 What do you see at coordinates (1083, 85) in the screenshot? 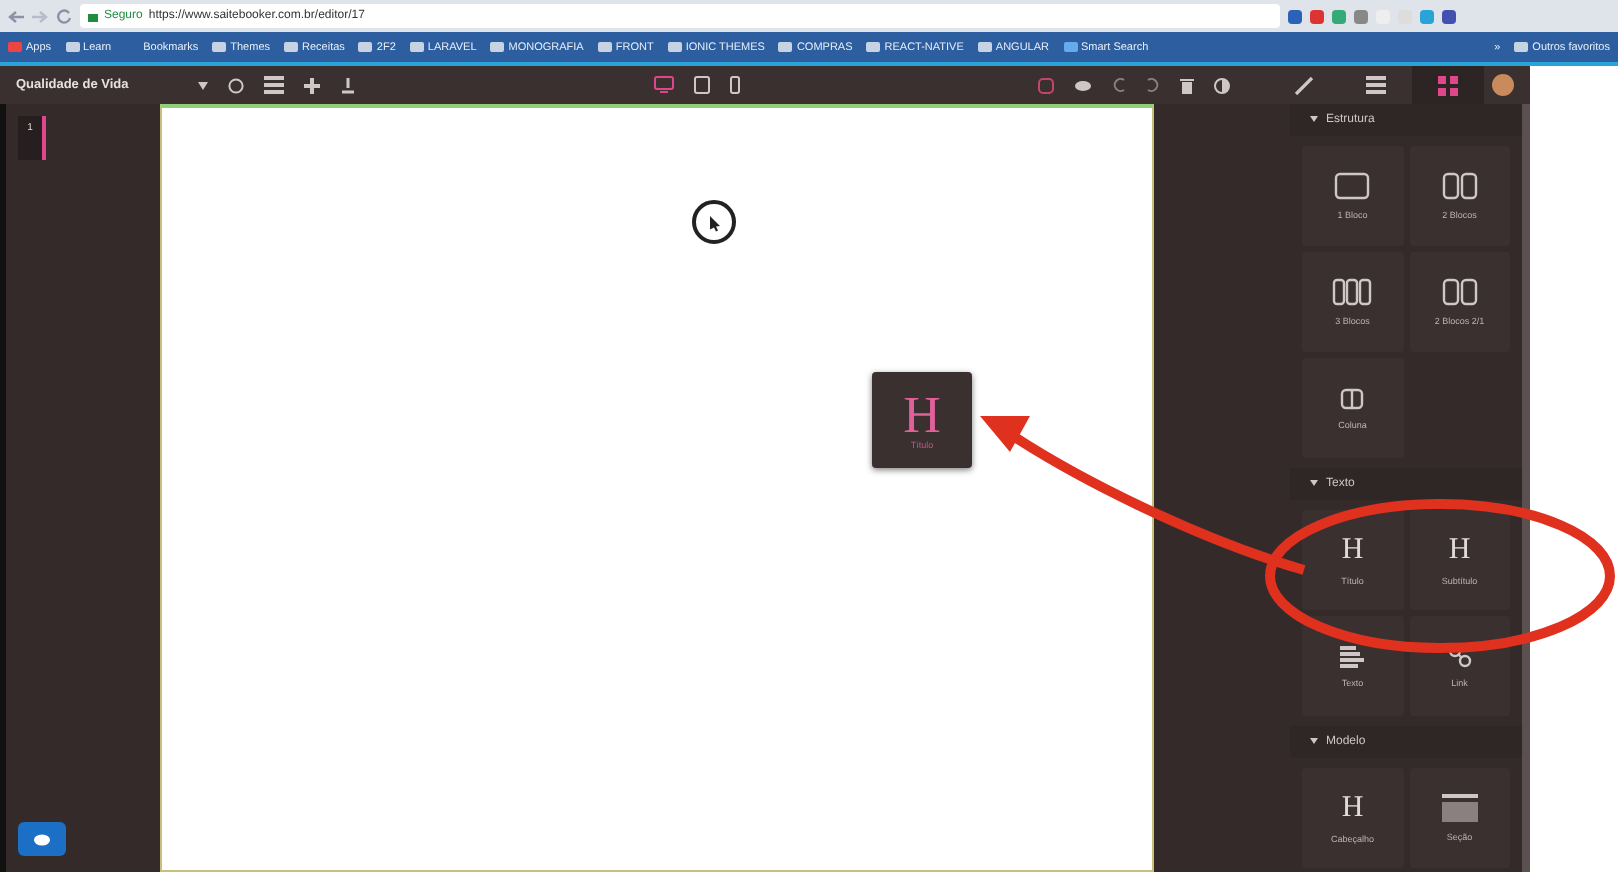
I see `eye-icon` at bounding box center [1083, 85].